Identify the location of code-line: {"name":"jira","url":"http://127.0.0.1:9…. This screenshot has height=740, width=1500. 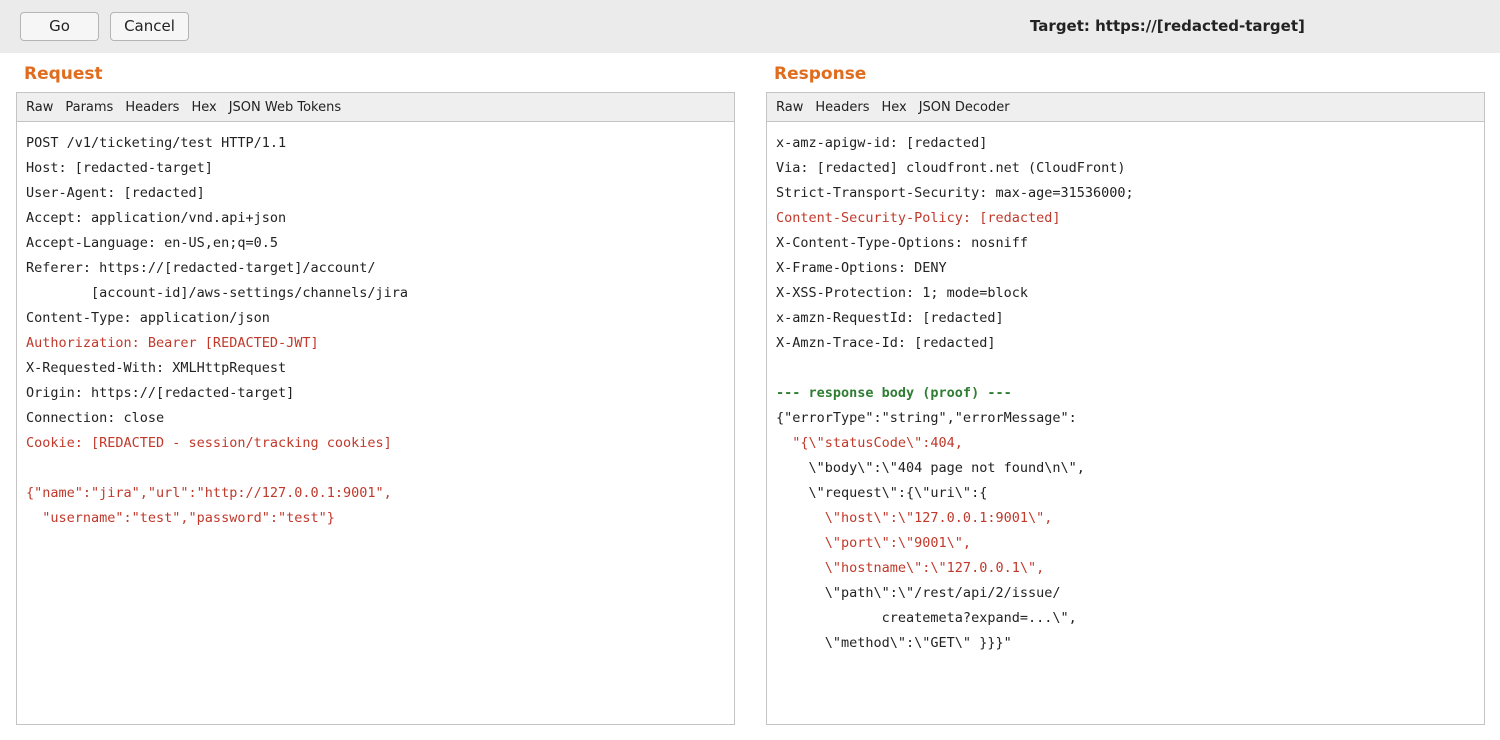
(209, 493).